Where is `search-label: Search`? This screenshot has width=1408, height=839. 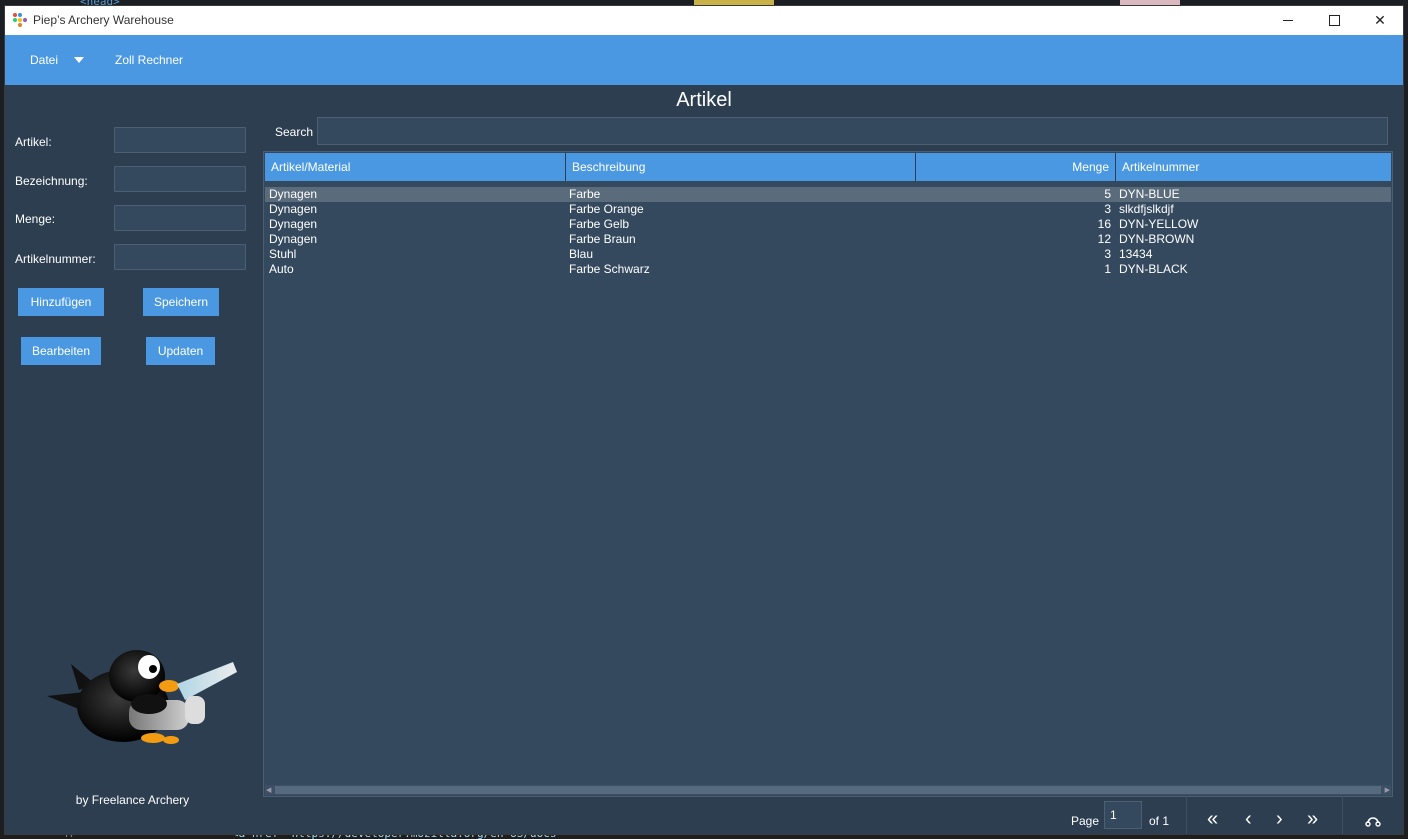
search-label: Search is located at coordinates (294, 132).